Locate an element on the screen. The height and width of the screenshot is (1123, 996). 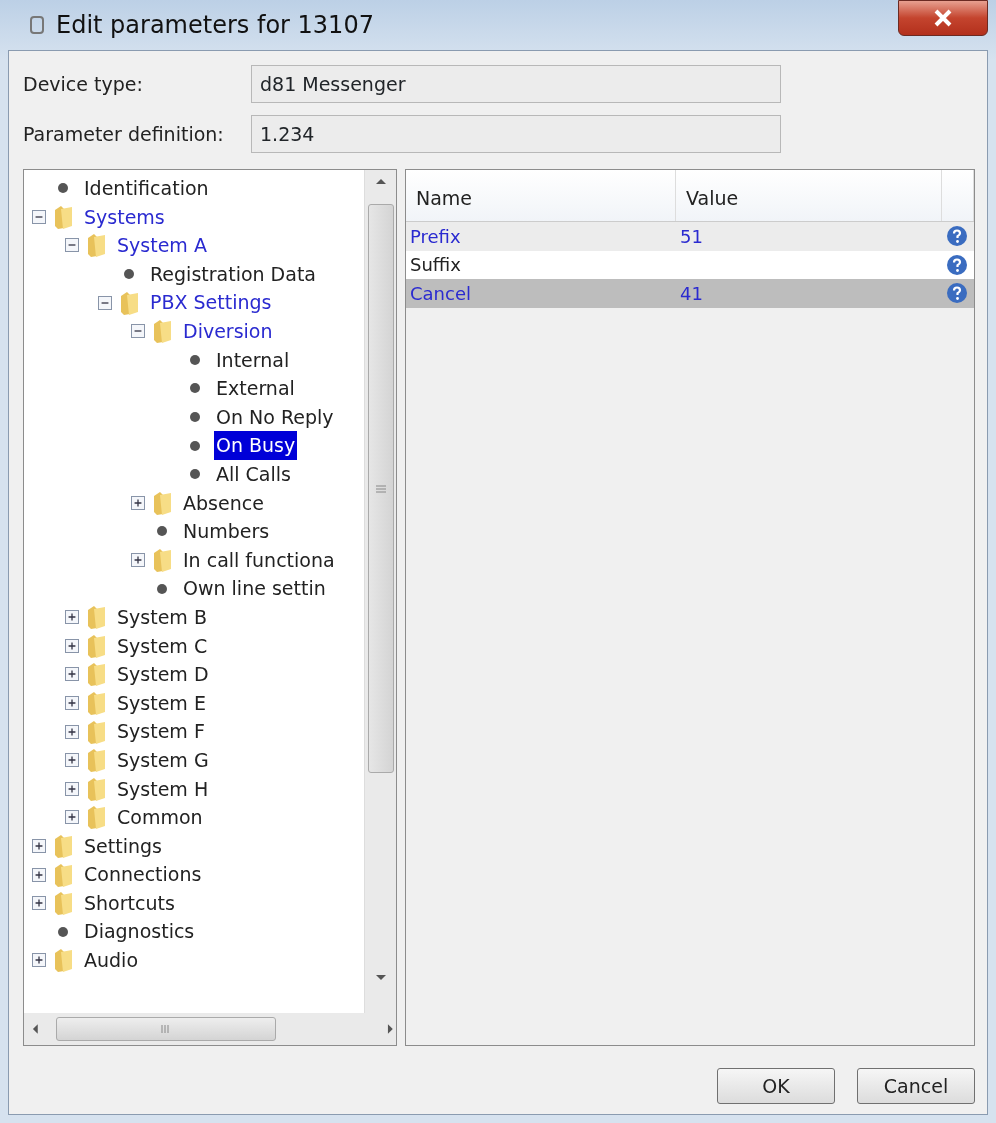
ok-button: OK is located at coordinates (776, 1086).